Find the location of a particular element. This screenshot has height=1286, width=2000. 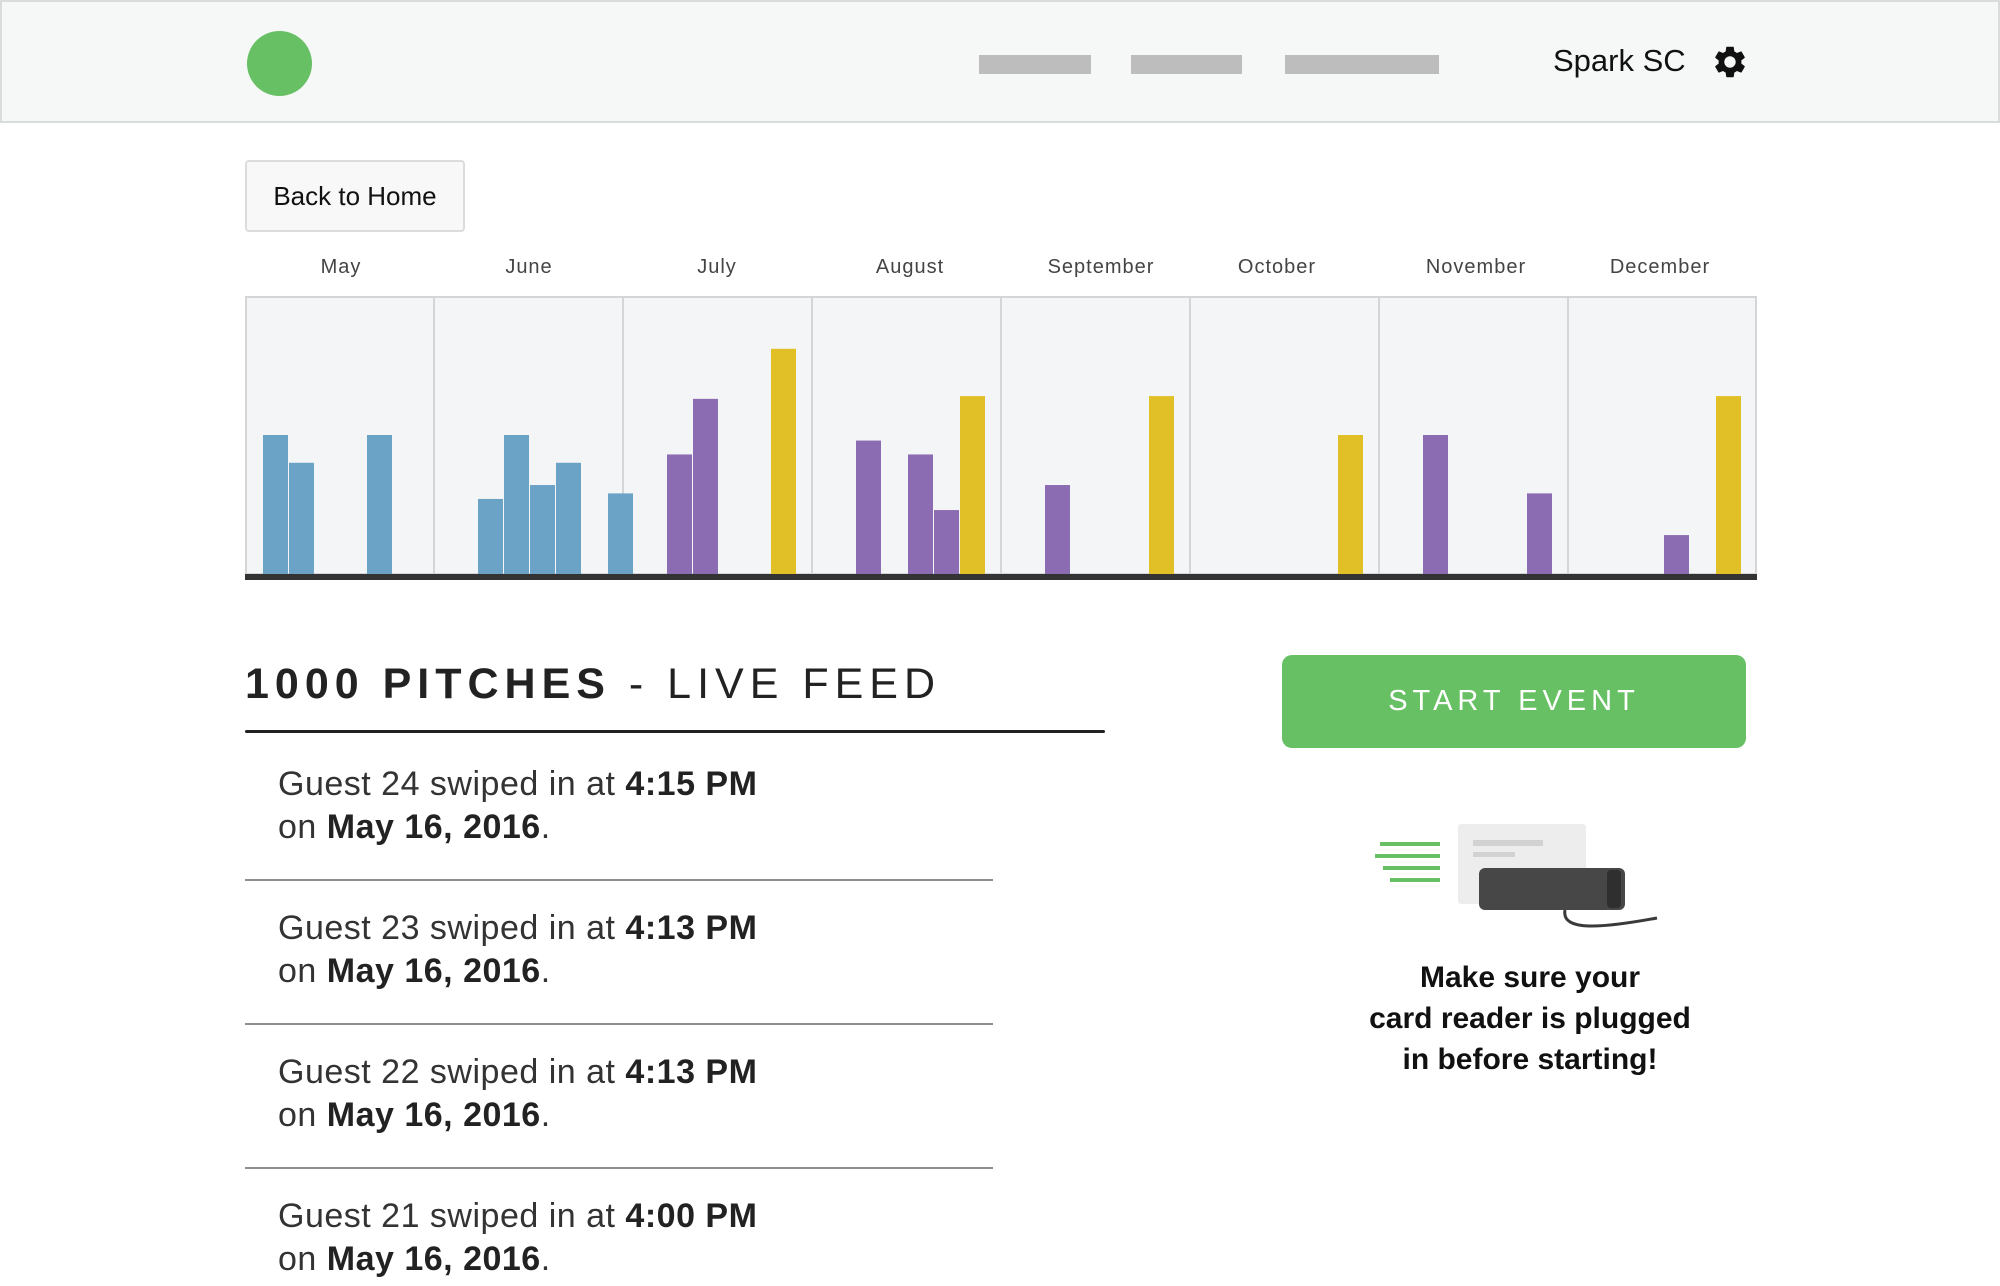

month-label-august: August is located at coordinates (910, 267).